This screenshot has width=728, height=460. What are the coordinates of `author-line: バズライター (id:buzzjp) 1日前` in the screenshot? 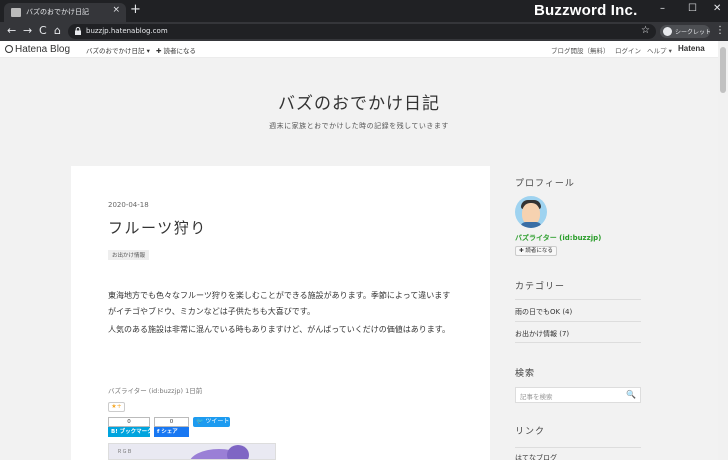 It's located at (155, 390).